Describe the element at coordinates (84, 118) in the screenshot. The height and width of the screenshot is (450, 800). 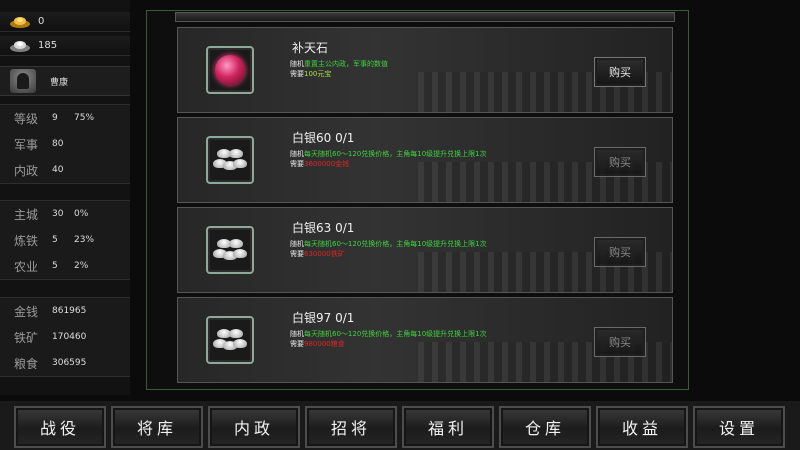
I see `stat-percent: 75%` at that location.